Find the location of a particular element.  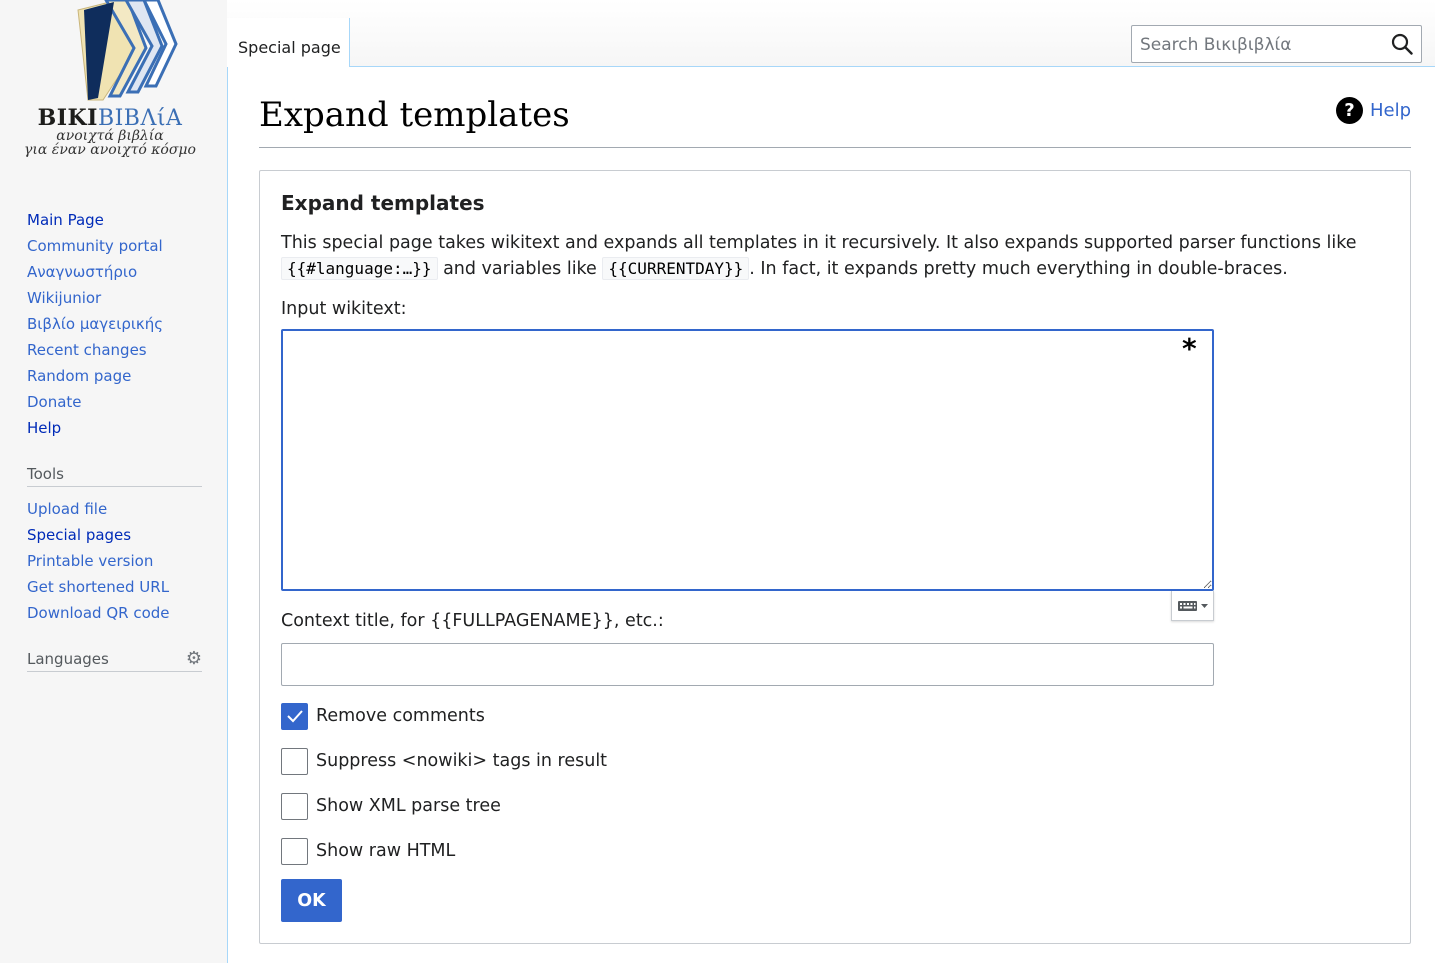

languages-heading: Languages ⚙ is located at coordinates (114, 660).